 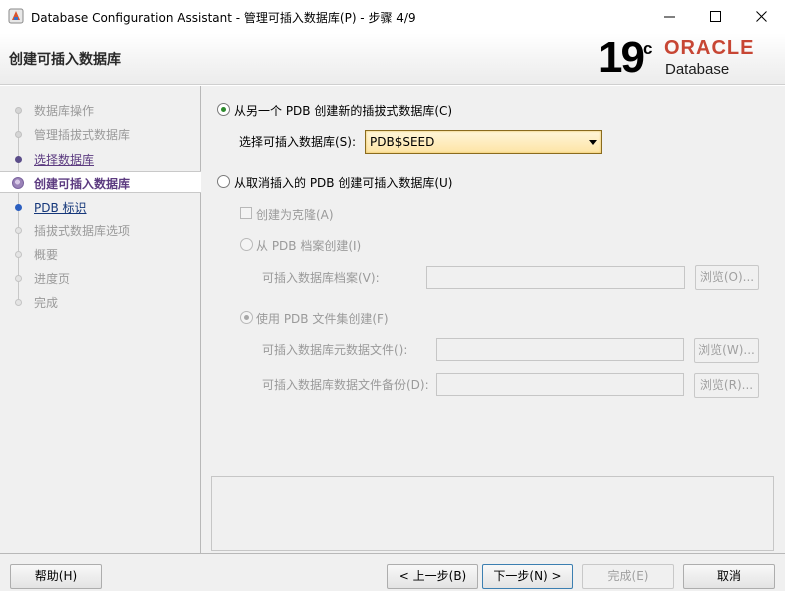 I want to click on from-unplugged-radio, so click(x=223, y=181).